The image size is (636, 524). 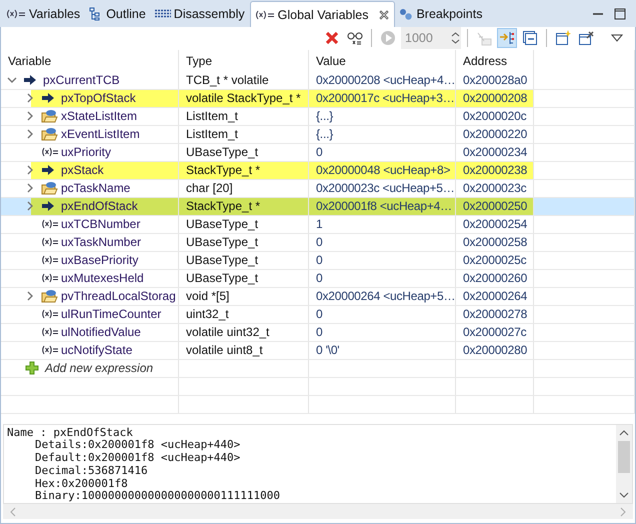 I want to click on variable-name: ulRunTimeCounter, so click(x=111, y=314).